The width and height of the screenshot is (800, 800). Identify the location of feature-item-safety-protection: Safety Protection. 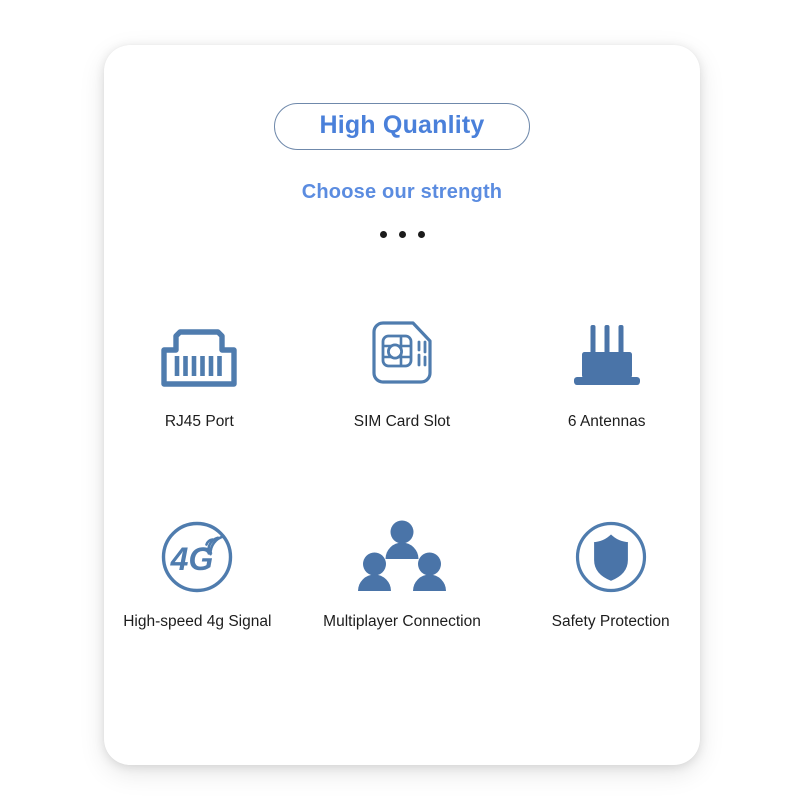
(610, 573).